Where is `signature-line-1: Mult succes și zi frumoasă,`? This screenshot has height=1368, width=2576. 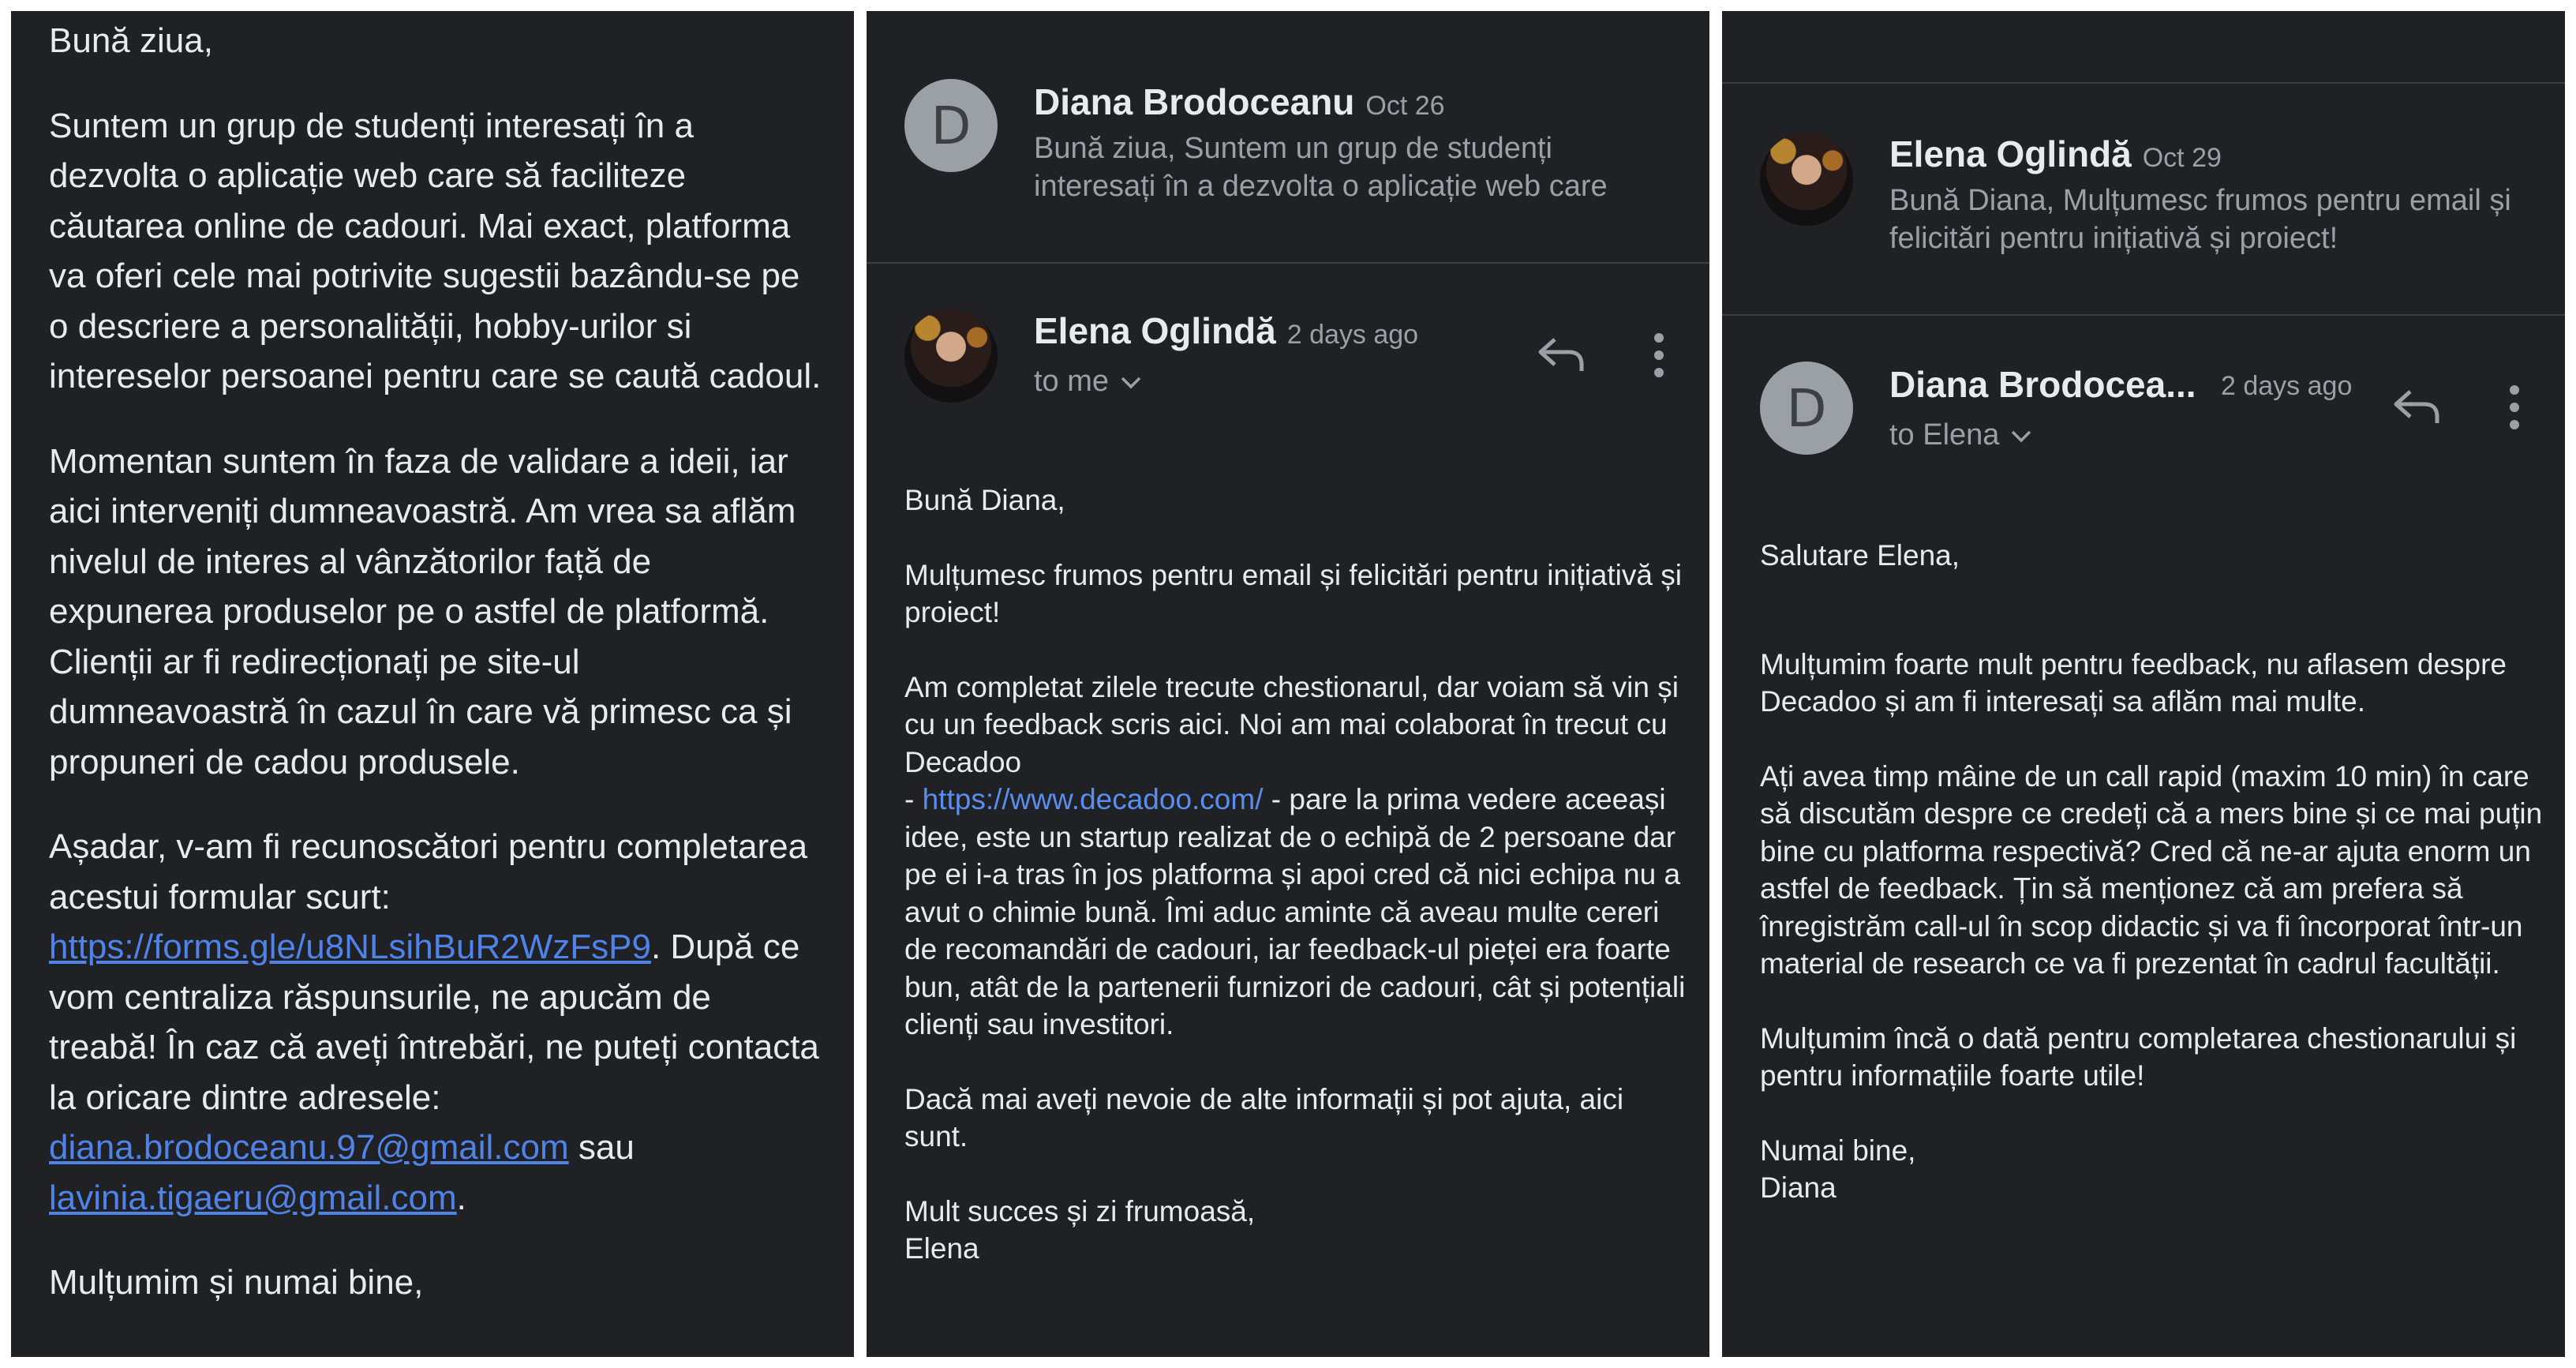
signature-line-1: Mult succes și zi frumoasă, is located at coordinates (1080, 1210).